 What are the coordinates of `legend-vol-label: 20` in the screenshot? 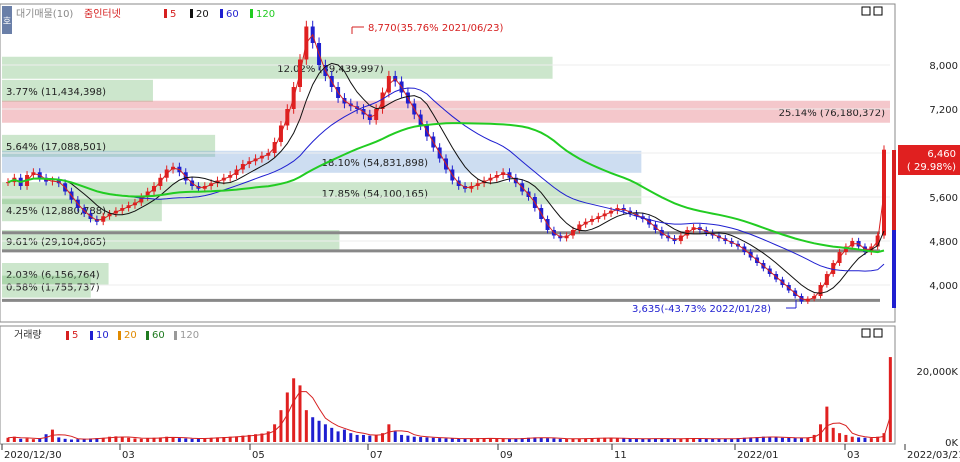 It's located at (130, 335).